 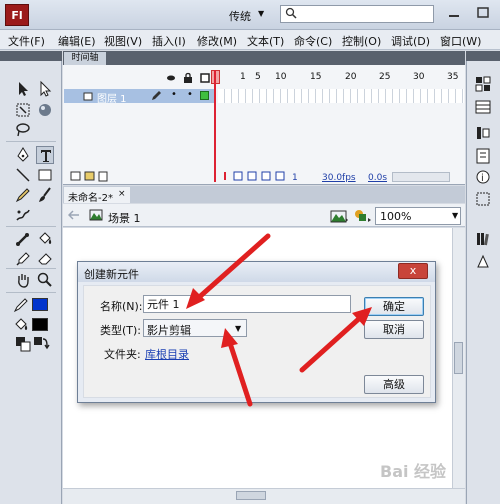 What do you see at coordinates (26, 41) in the screenshot?
I see `menu-file: 文件(F)` at bounding box center [26, 41].